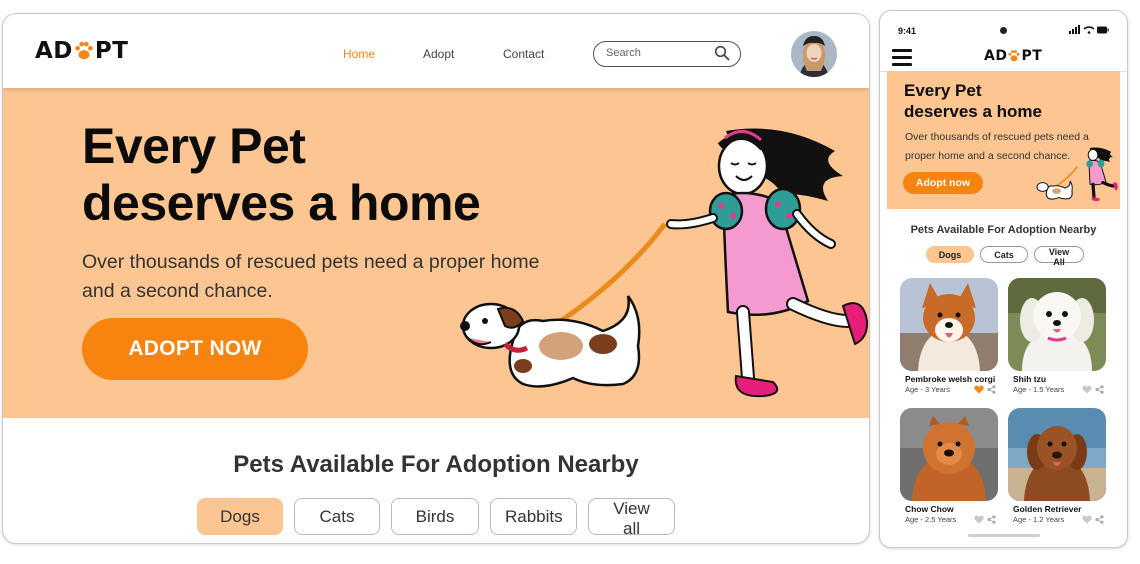 This screenshot has height=564, width=1140. What do you see at coordinates (973, 101) in the screenshot?
I see `mobile-hero-title: Every Pet deserves a home` at bounding box center [973, 101].